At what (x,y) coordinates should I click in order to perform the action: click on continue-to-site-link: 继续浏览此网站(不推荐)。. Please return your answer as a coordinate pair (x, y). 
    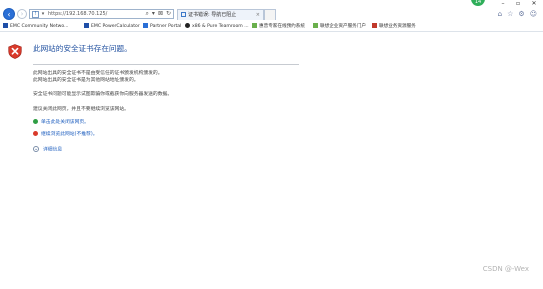
    Looking at the image, I should click on (65, 134).